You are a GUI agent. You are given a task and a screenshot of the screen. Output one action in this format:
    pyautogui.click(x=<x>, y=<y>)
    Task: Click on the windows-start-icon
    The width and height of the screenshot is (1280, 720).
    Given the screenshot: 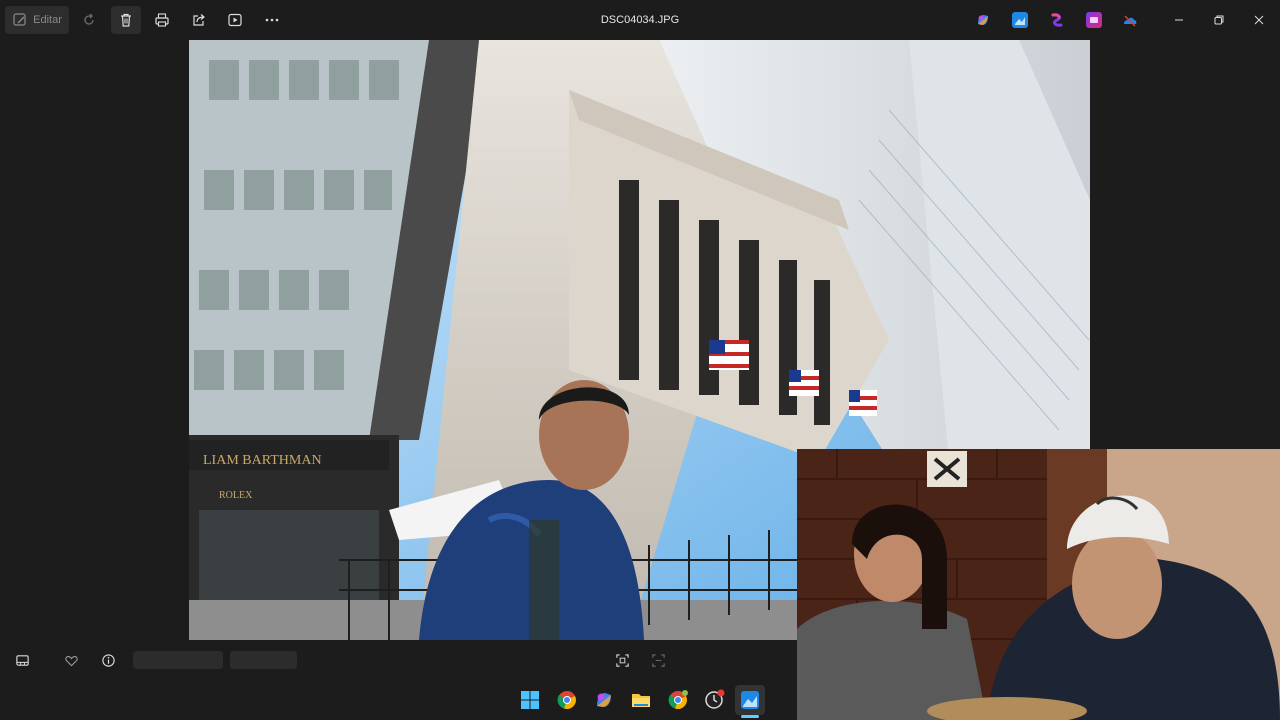 What is the action you would take?
    pyautogui.click(x=530, y=700)
    